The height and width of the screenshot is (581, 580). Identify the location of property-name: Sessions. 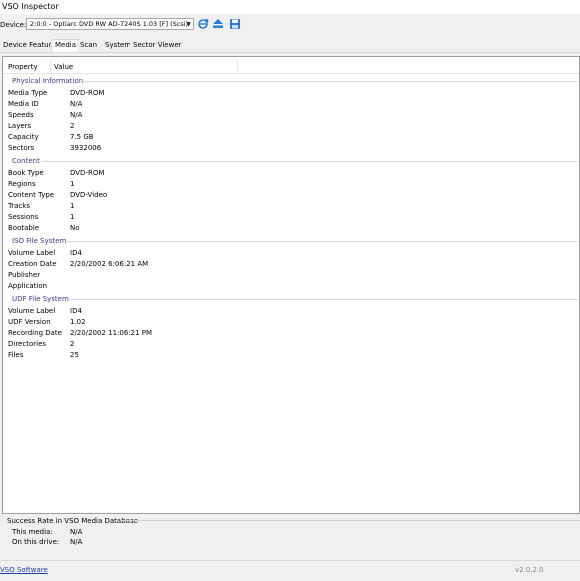
(23, 217).